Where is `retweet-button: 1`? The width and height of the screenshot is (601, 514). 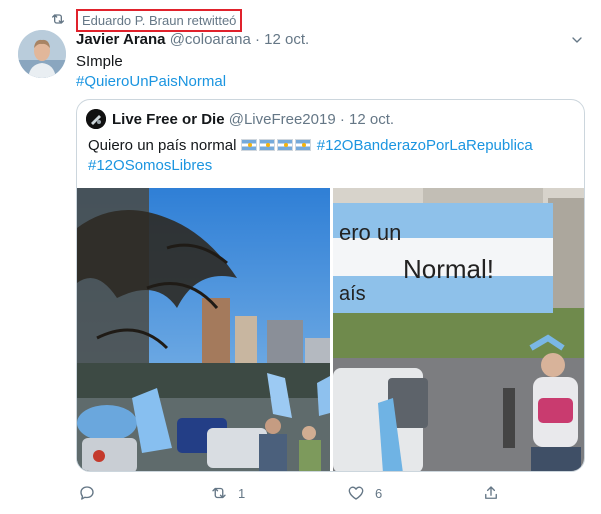
retweet-button: 1 is located at coordinates (227, 493).